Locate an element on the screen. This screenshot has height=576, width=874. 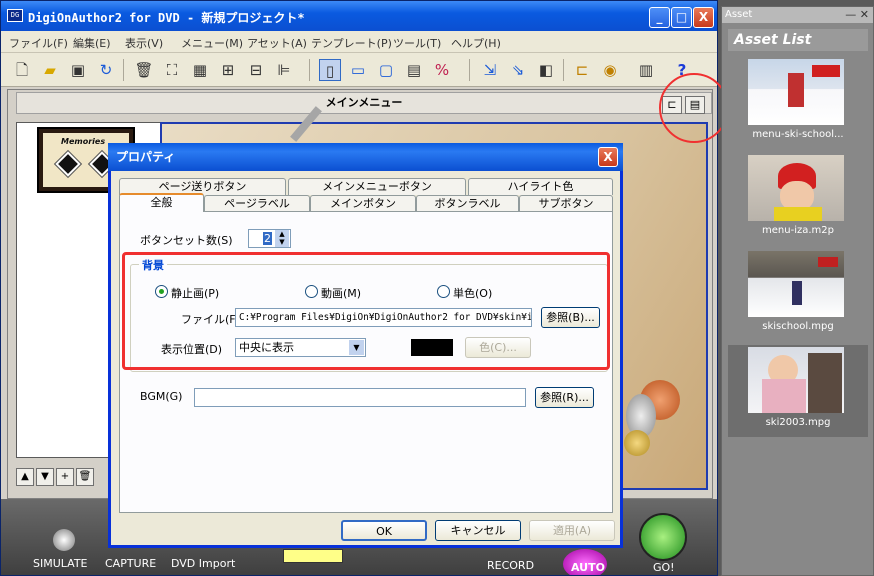
tab-highlight-color: ハイライト色 is located at coordinates (540, 186).